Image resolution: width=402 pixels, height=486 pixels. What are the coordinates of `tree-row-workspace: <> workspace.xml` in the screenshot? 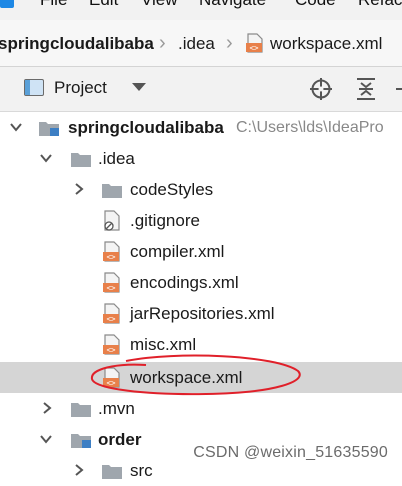 It's located at (201, 377).